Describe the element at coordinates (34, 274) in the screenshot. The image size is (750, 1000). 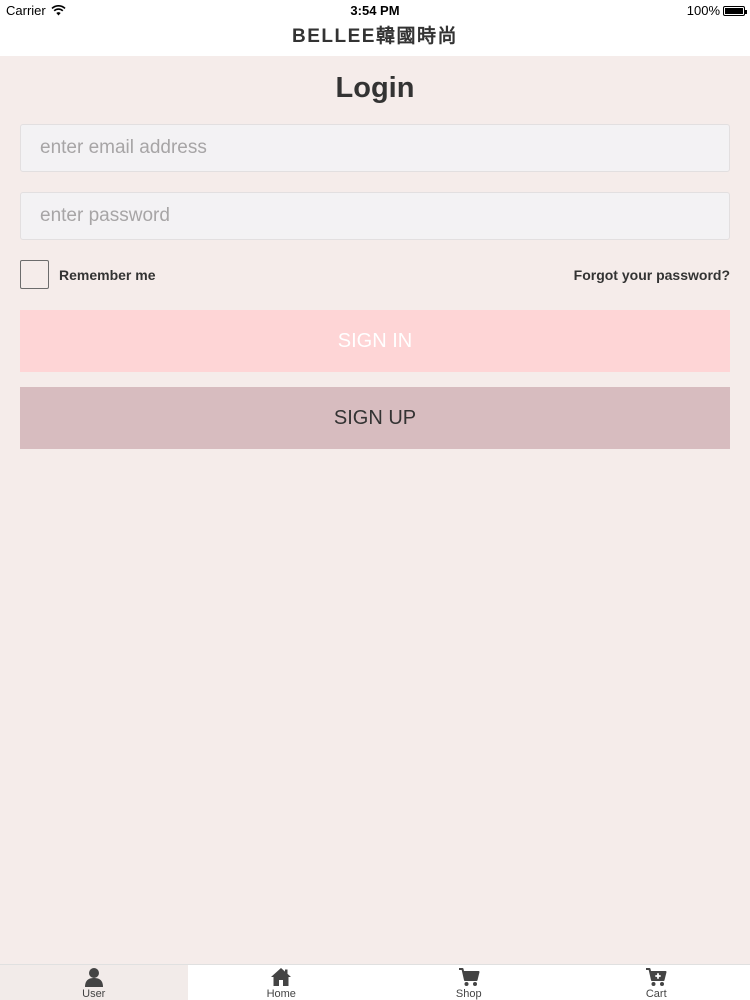
I see `remember-me-checkbox` at that location.